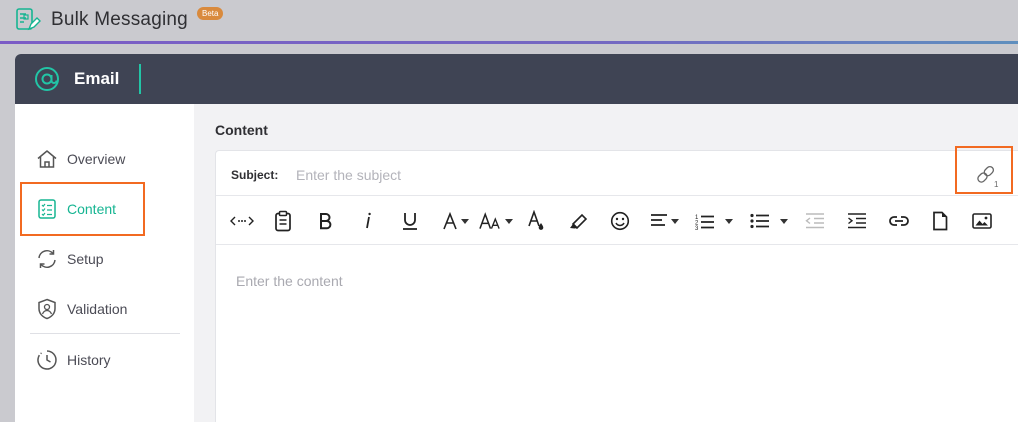 Image resolution: width=1018 pixels, height=422 pixels. Describe the element at coordinates (140, 79) in the screenshot. I see `title-accent-bar` at that location.